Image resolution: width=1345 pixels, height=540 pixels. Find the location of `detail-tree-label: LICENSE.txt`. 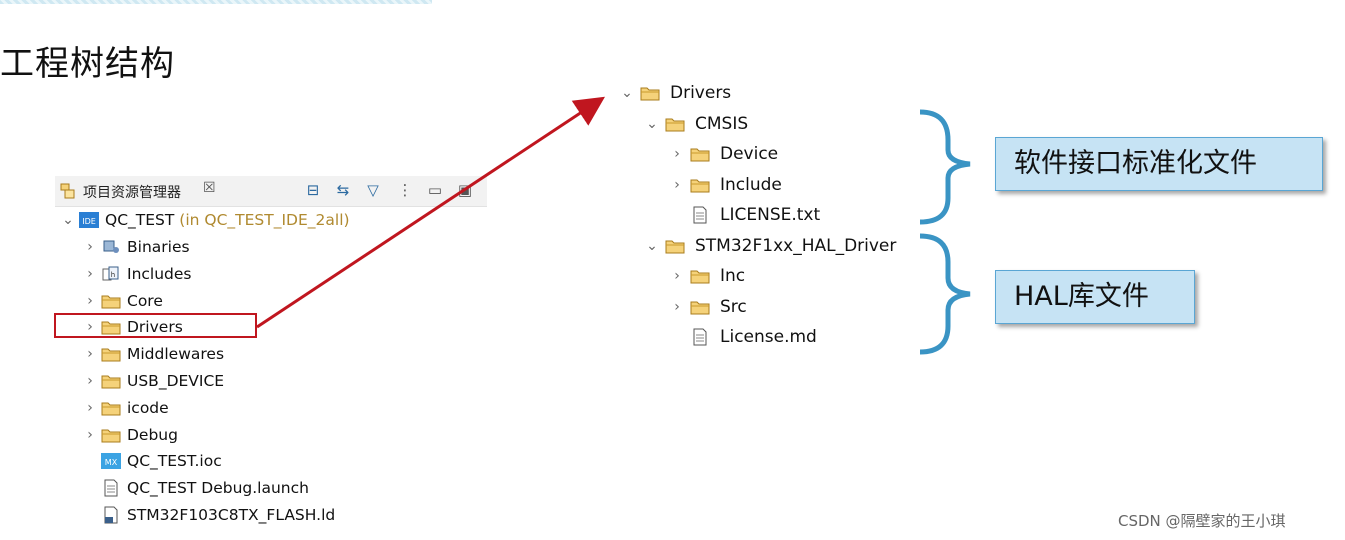

detail-tree-label: LICENSE.txt is located at coordinates (770, 215).